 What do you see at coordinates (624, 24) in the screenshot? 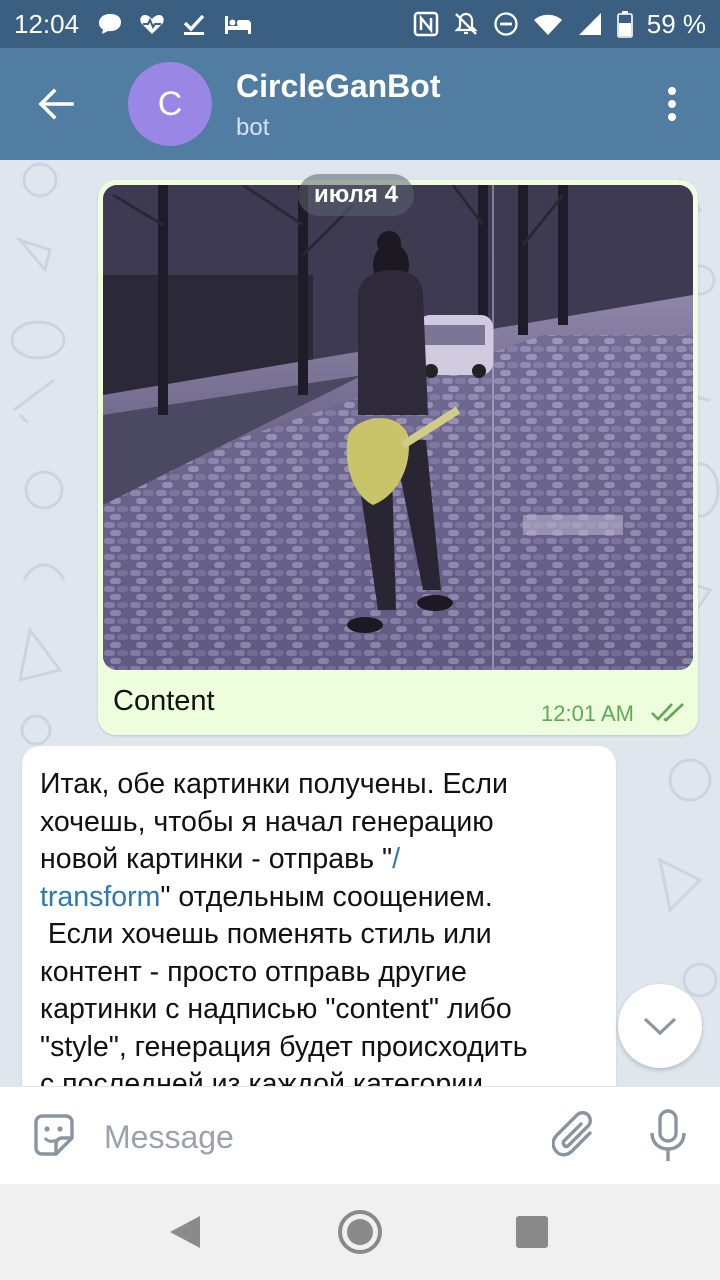
I see `battery-icon` at bounding box center [624, 24].